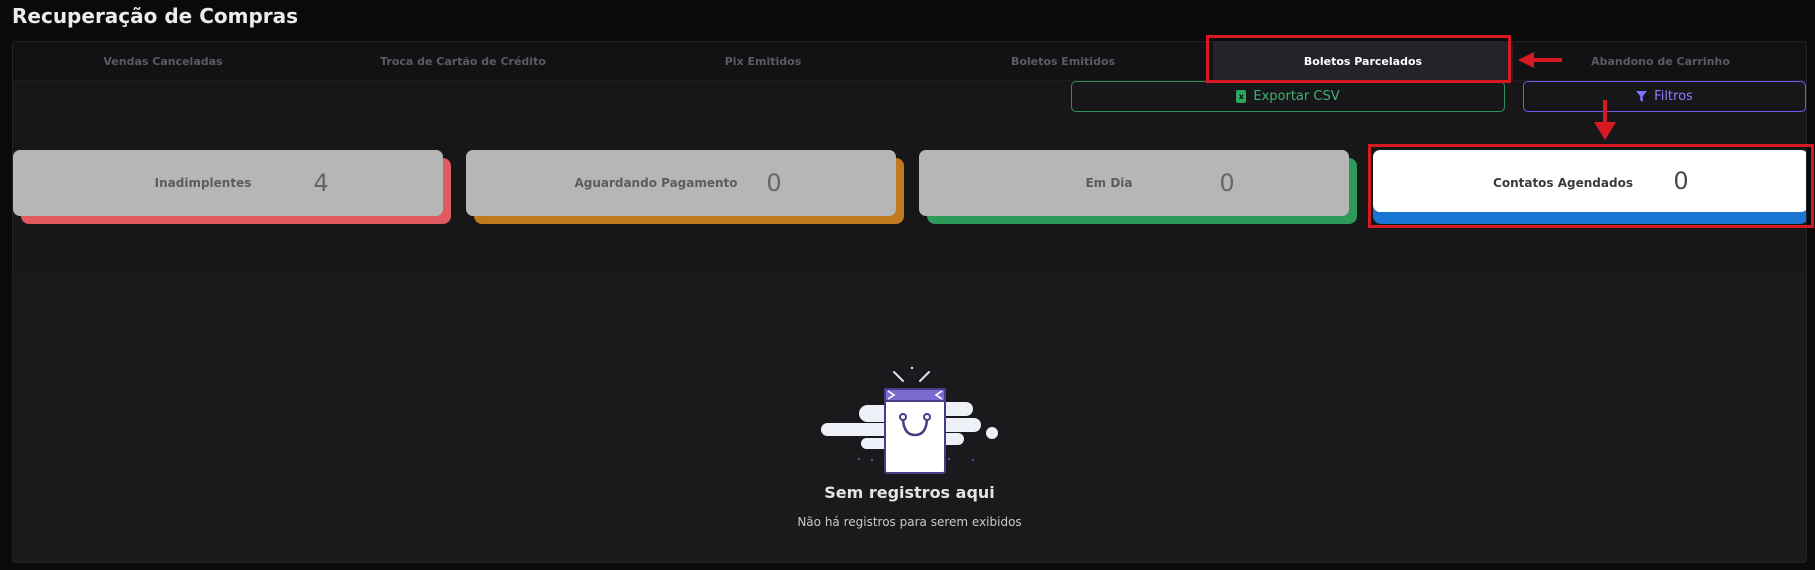  I want to click on highlight-box-stat-card, so click(1591, 186).